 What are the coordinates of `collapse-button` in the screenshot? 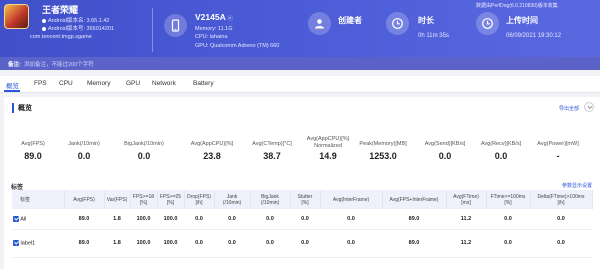 It's located at (589, 107).